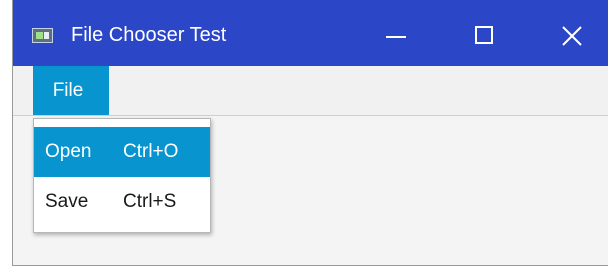 The width and height of the screenshot is (608, 269). What do you see at coordinates (71, 90) in the screenshot?
I see `menu-file: File` at bounding box center [71, 90].